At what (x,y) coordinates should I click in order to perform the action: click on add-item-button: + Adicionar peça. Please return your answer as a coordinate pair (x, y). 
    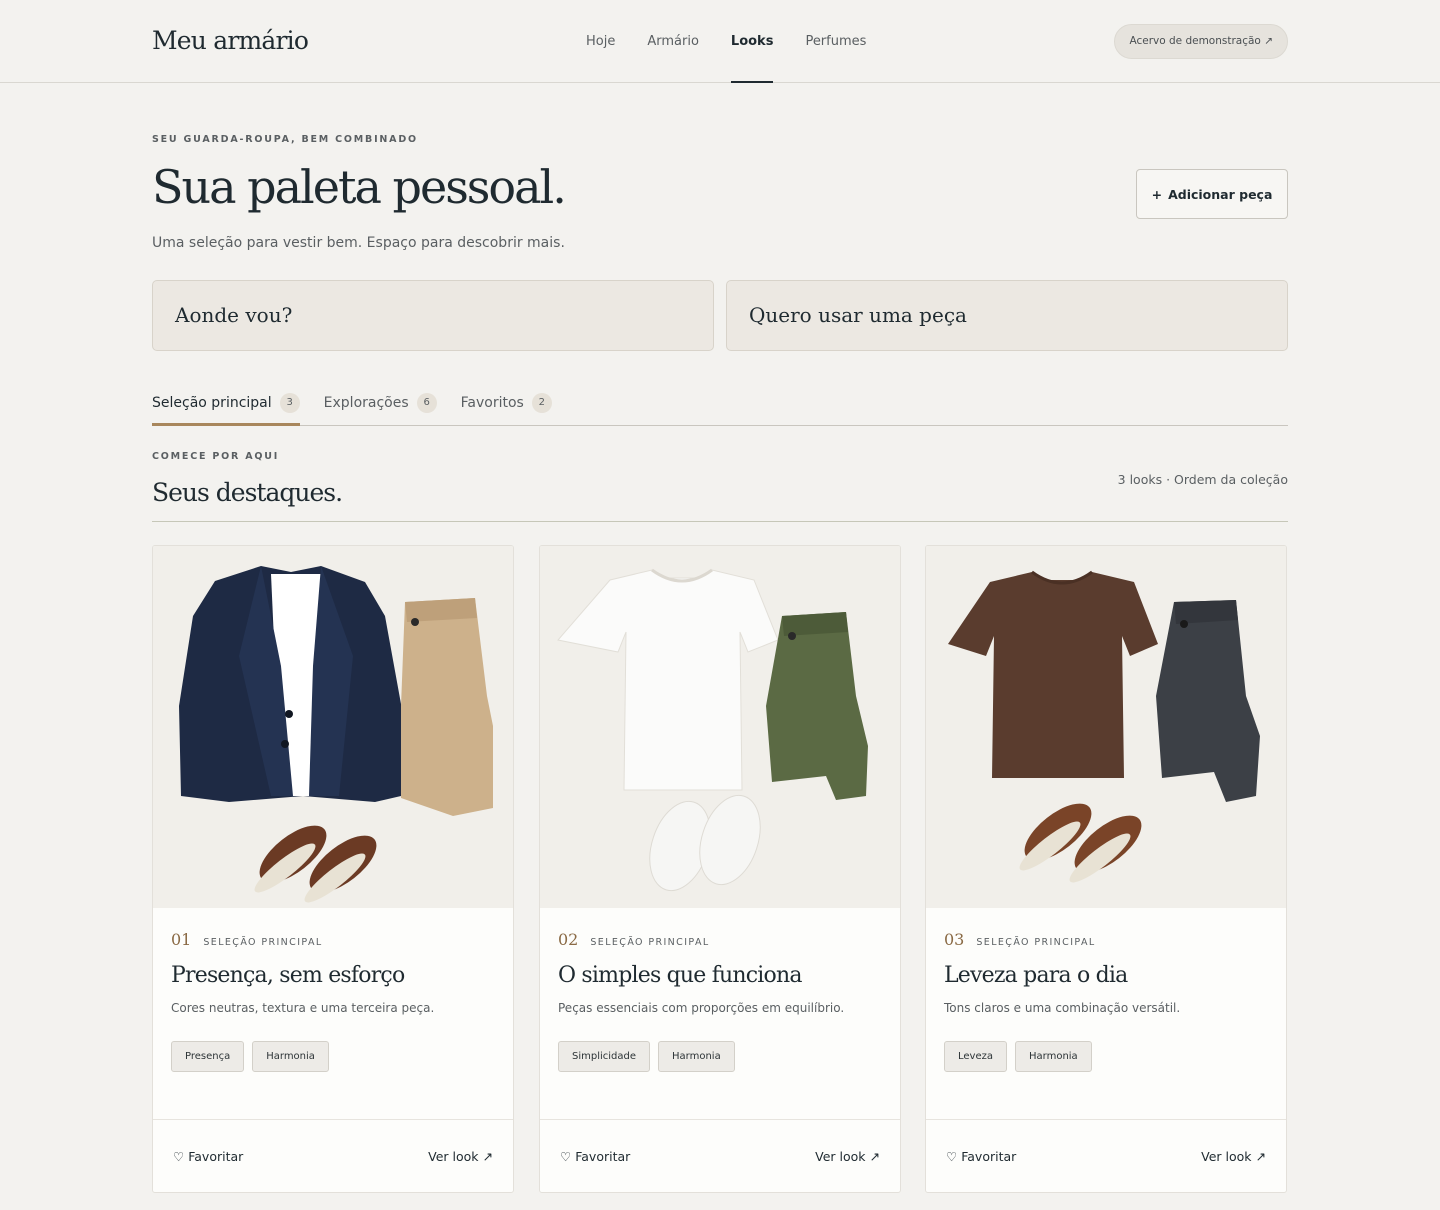
    Looking at the image, I should click on (1212, 194).